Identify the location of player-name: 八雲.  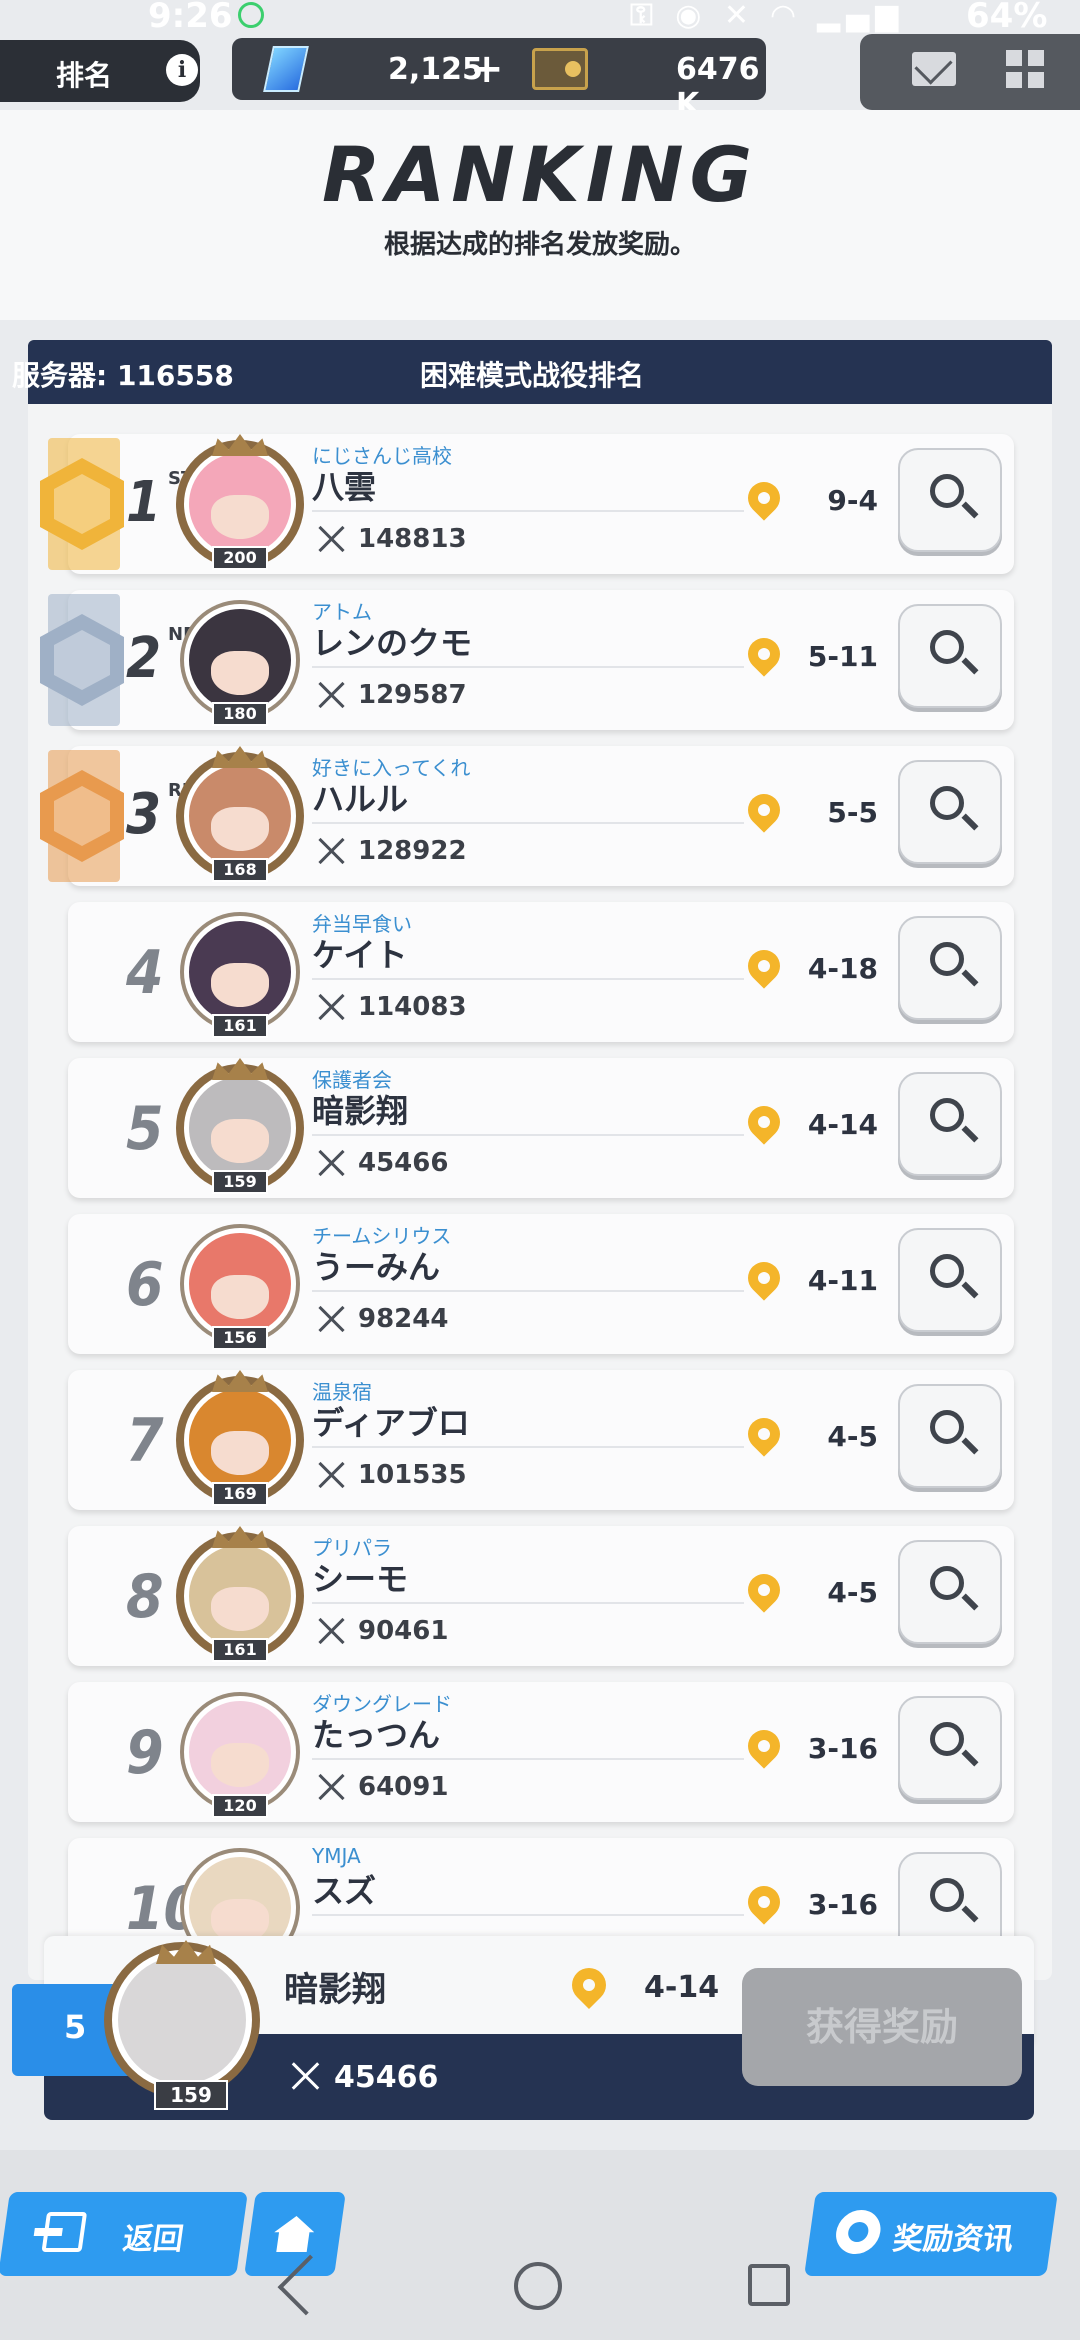
(344, 487).